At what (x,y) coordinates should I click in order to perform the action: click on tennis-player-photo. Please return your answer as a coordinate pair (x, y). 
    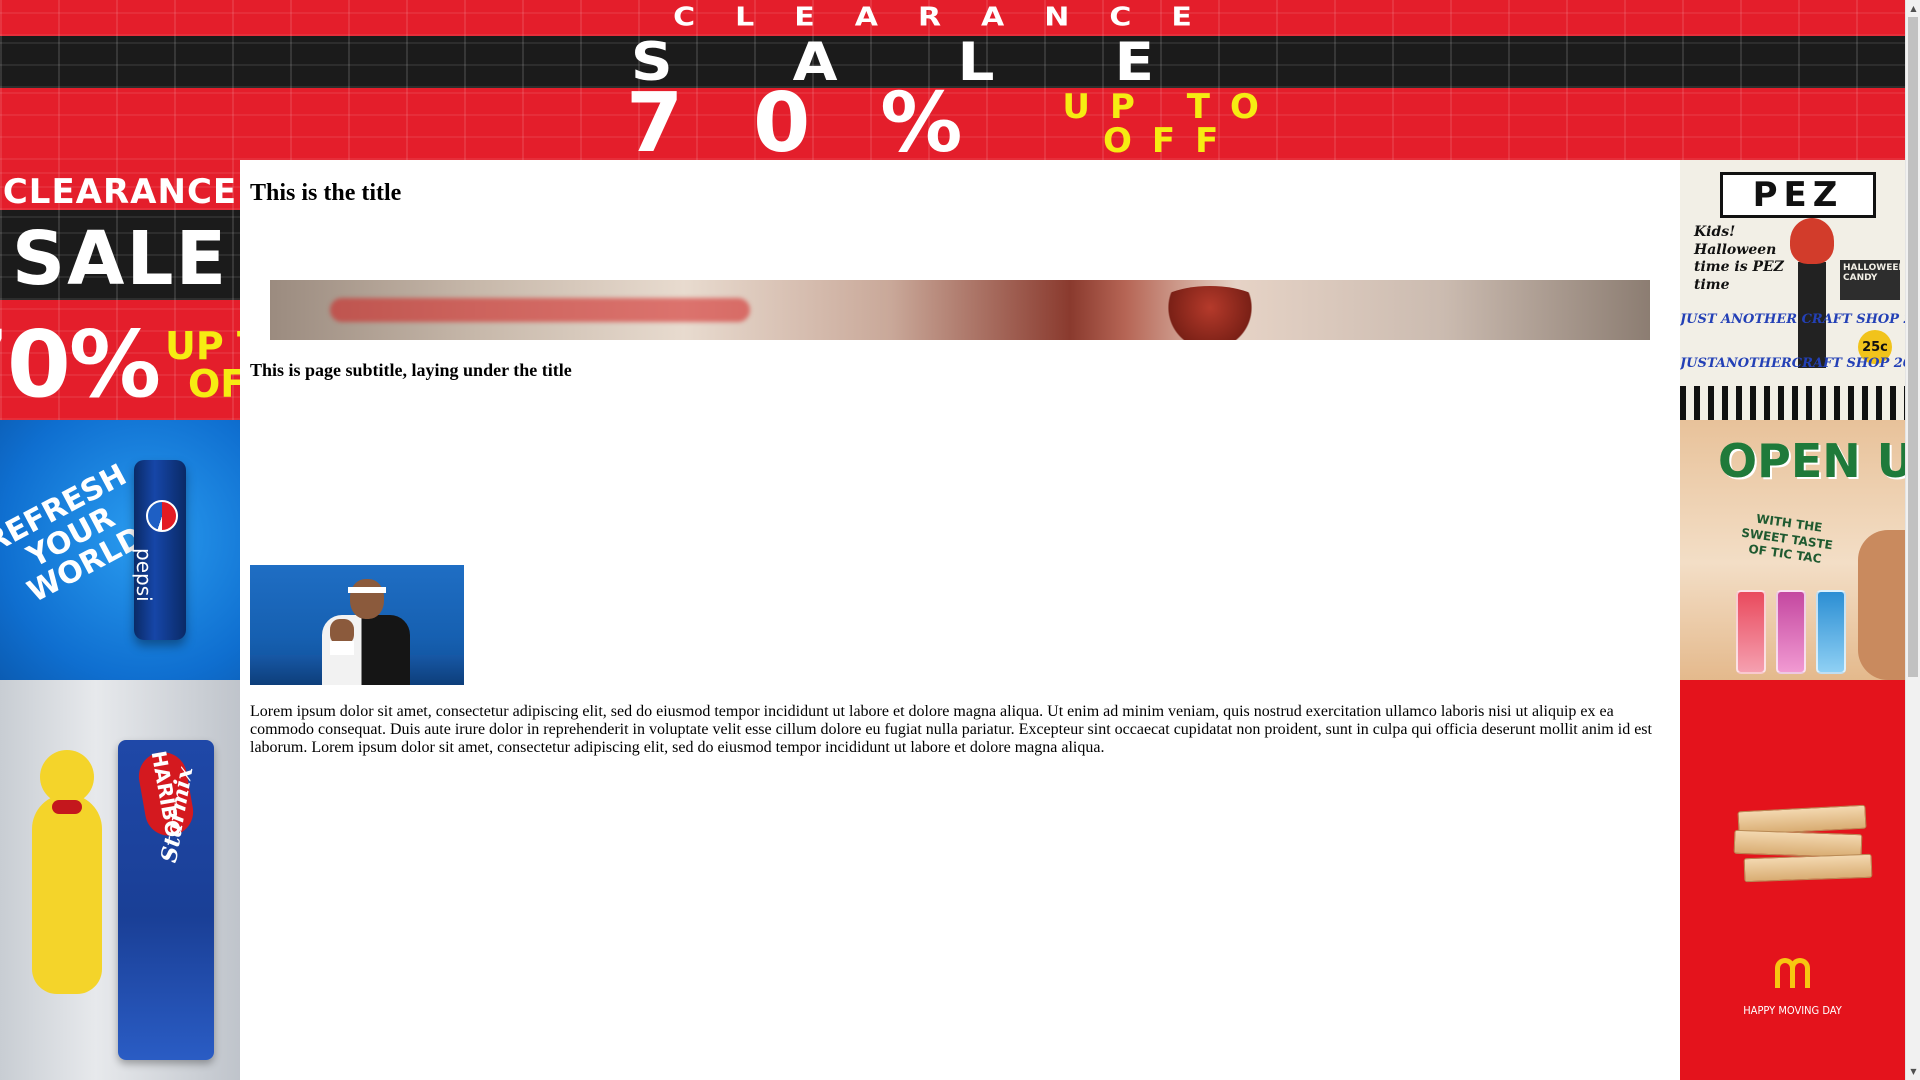
    Looking at the image, I should click on (357, 625).